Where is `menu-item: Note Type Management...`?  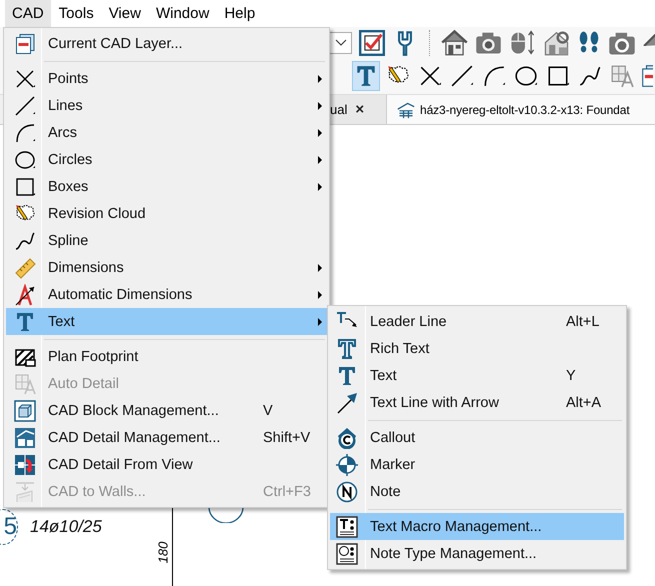 menu-item: Note Type Management... is located at coordinates (477, 553).